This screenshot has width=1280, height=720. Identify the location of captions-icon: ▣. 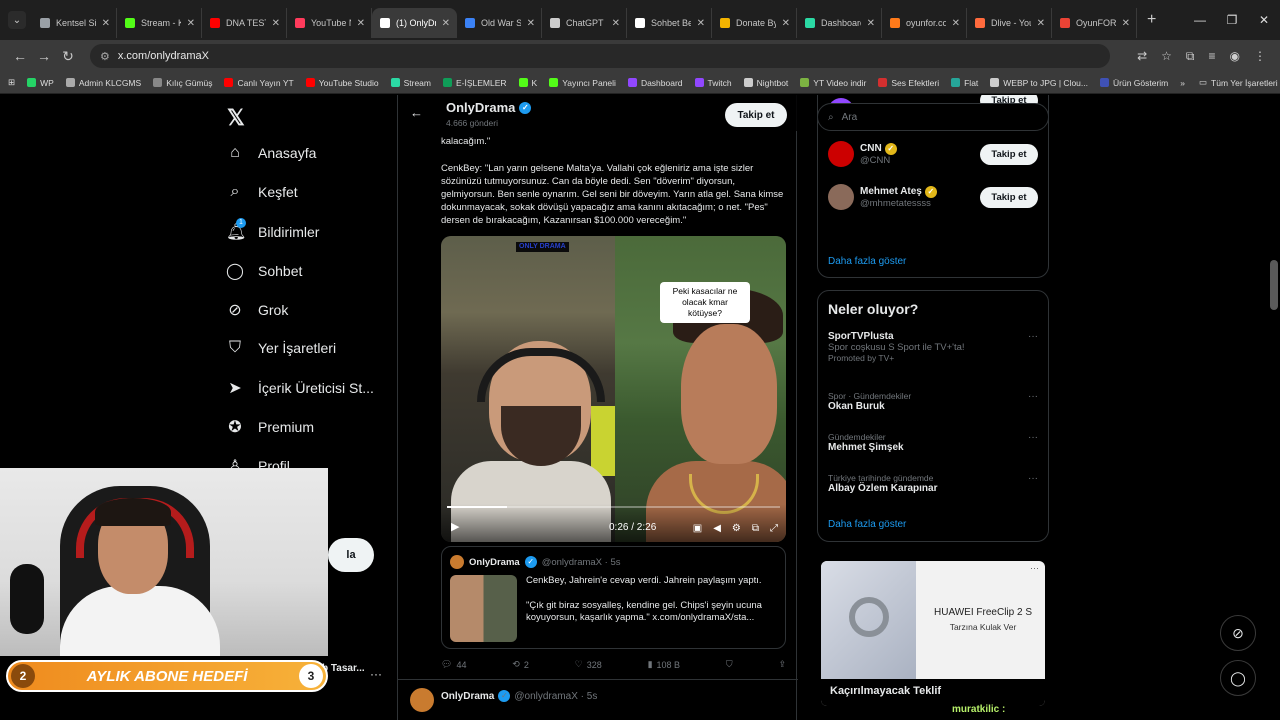
(697, 528).